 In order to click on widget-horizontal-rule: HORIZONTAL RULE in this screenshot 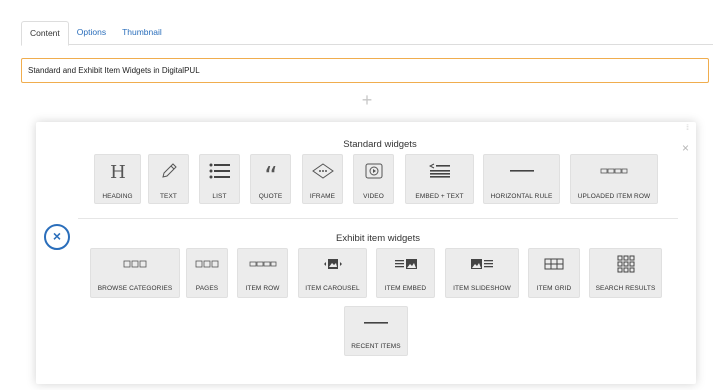, I will do `click(521, 179)`.